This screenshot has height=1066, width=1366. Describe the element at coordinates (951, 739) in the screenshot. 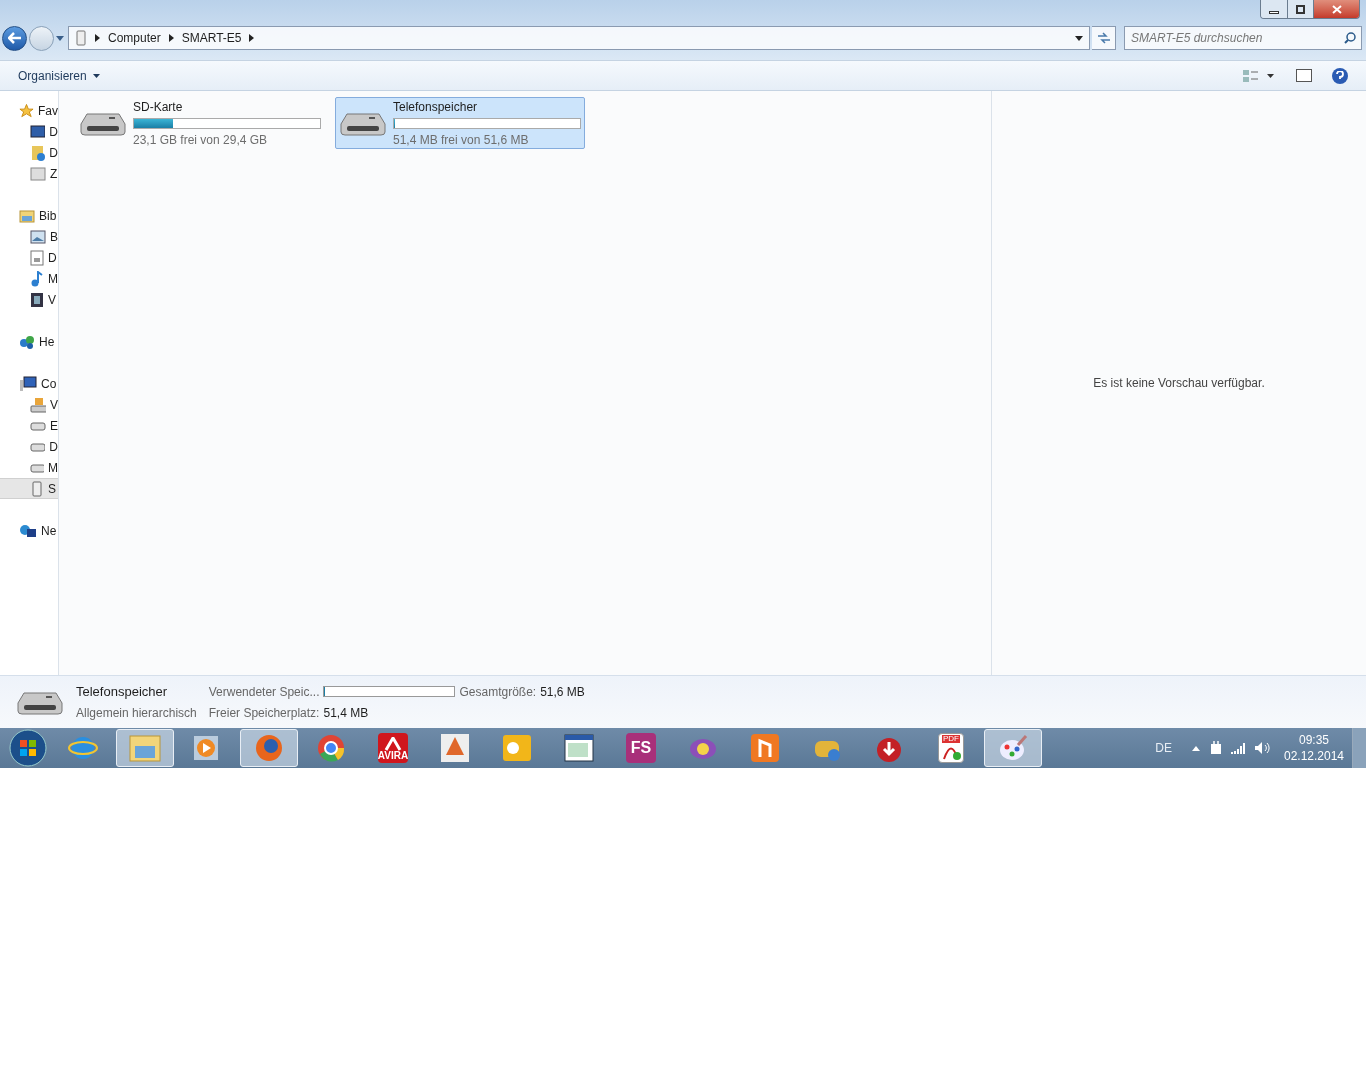

I see `icon-label: PDF` at that location.